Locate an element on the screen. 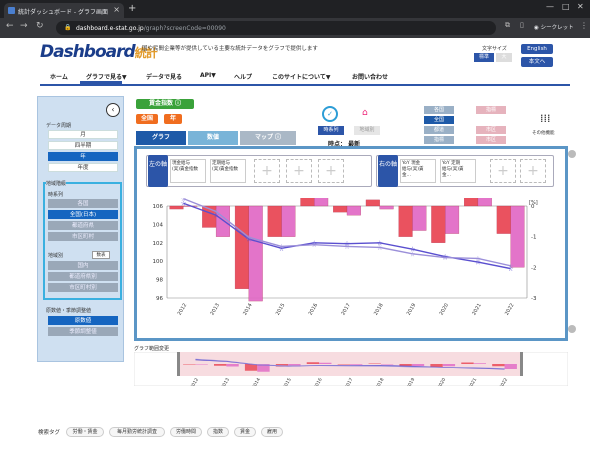 Image resolution: width=590 pixels, height=453 pixels. right-add-card: + is located at coordinates (503, 171).